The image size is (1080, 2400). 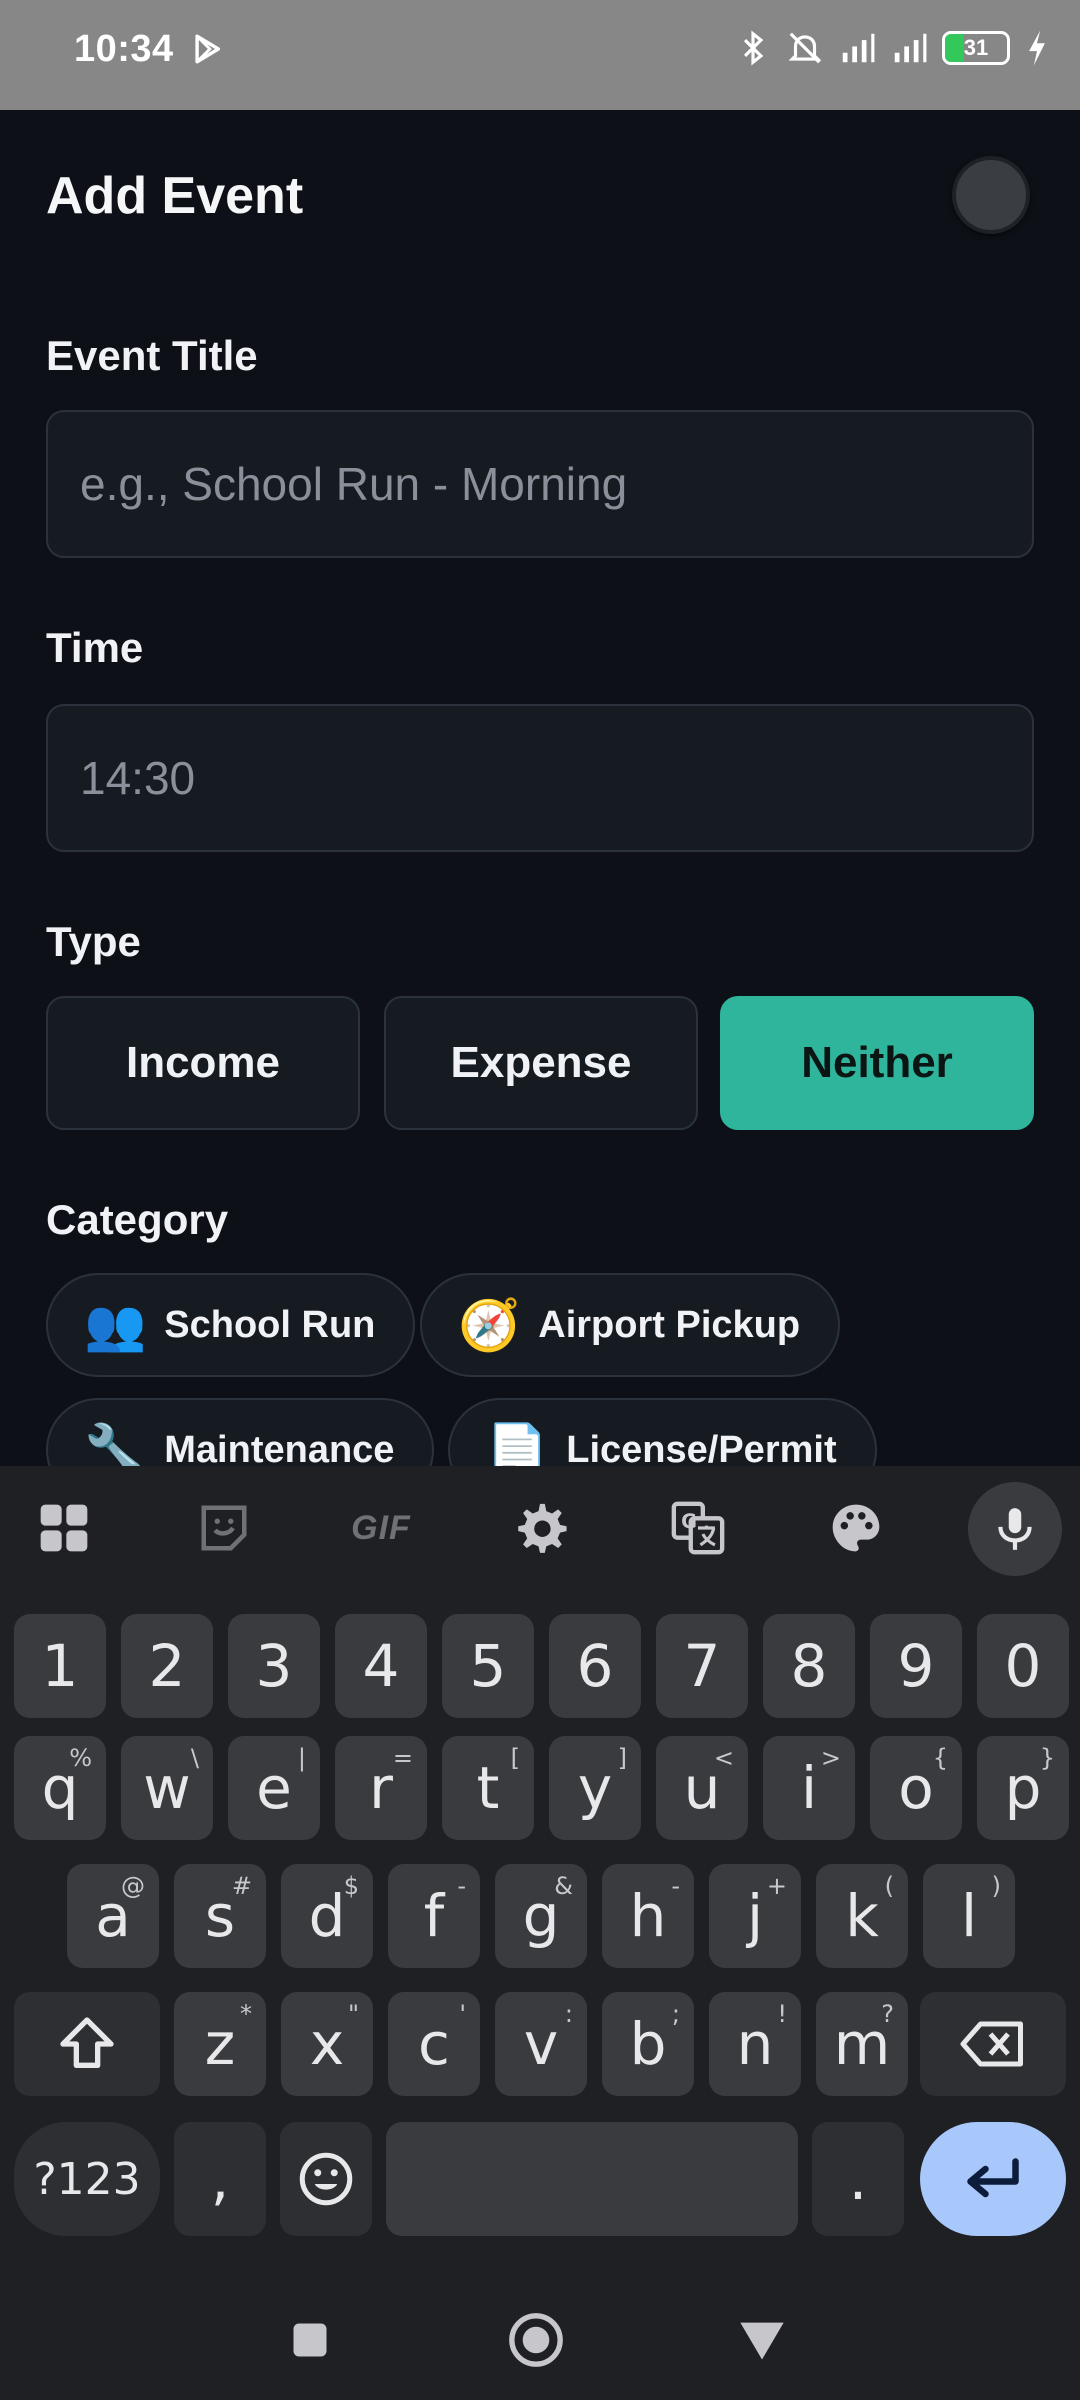 What do you see at coordinates (240, 1432) in the screenshot?
I see `category-chip-maintenance: 🔧 Maintenance` at bounding box center [240, 1432].